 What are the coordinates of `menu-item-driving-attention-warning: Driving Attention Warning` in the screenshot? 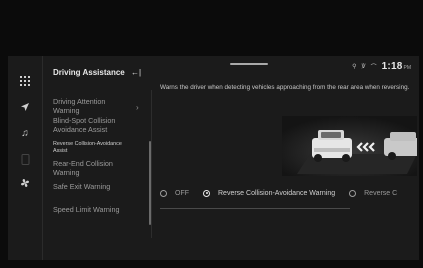 It's located at (93, 106).